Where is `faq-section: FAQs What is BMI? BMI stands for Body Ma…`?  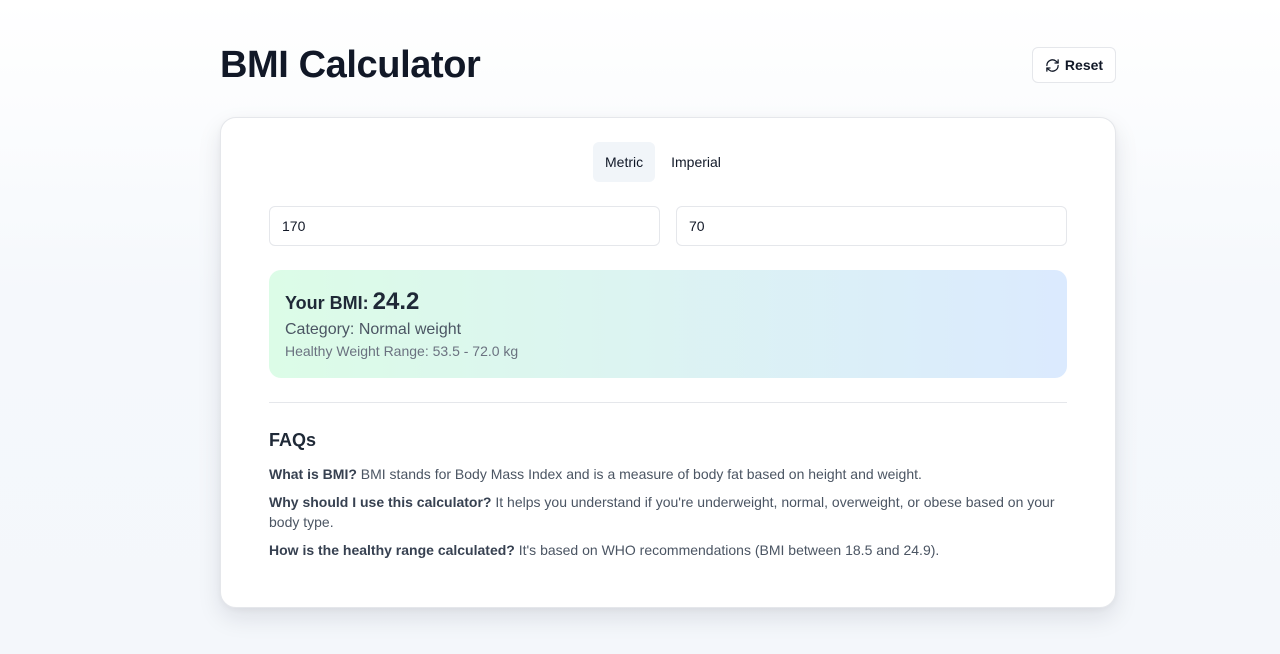
faq-section: FAQs What is BMI? BMI stands for Body Ma… is located at coordinates (669, 499).